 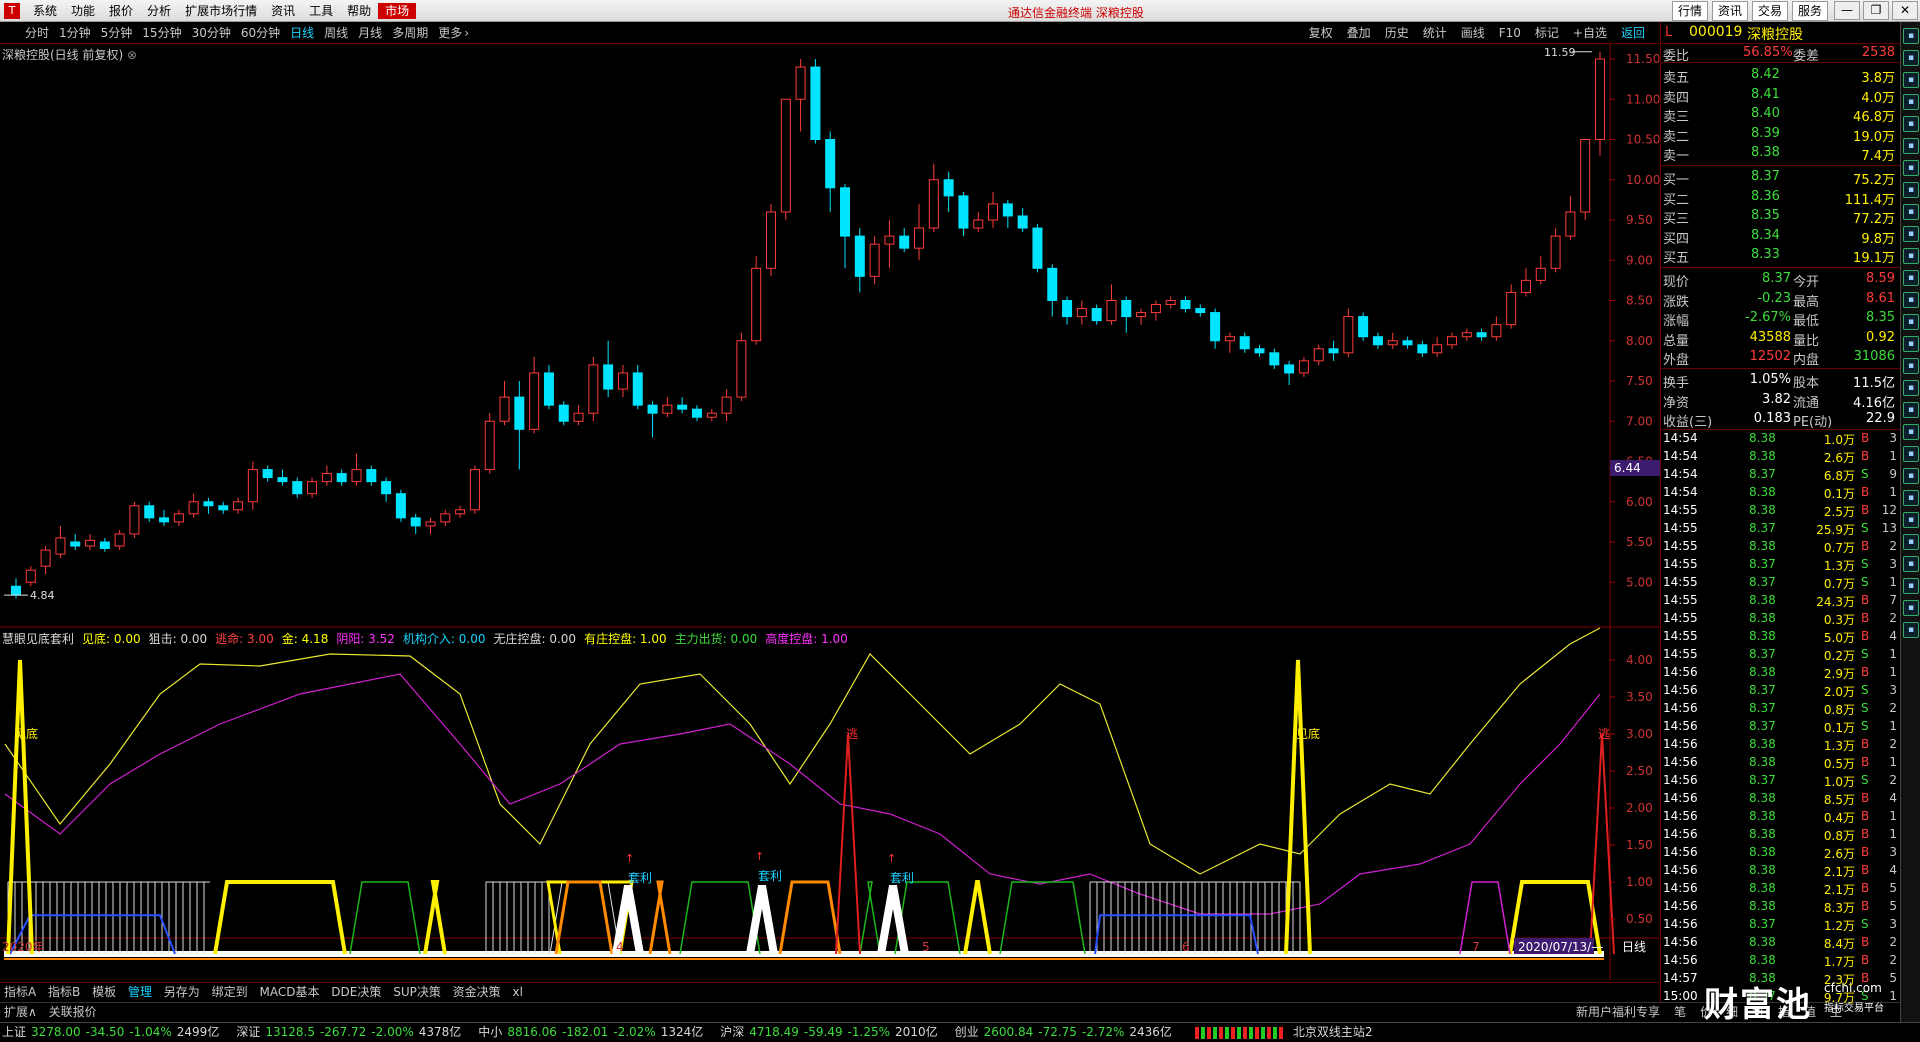 What do you see at coordinates (1911, 432) in the screenshot?
I see `move-icon: ▪` at bounding box center [1911, 432].